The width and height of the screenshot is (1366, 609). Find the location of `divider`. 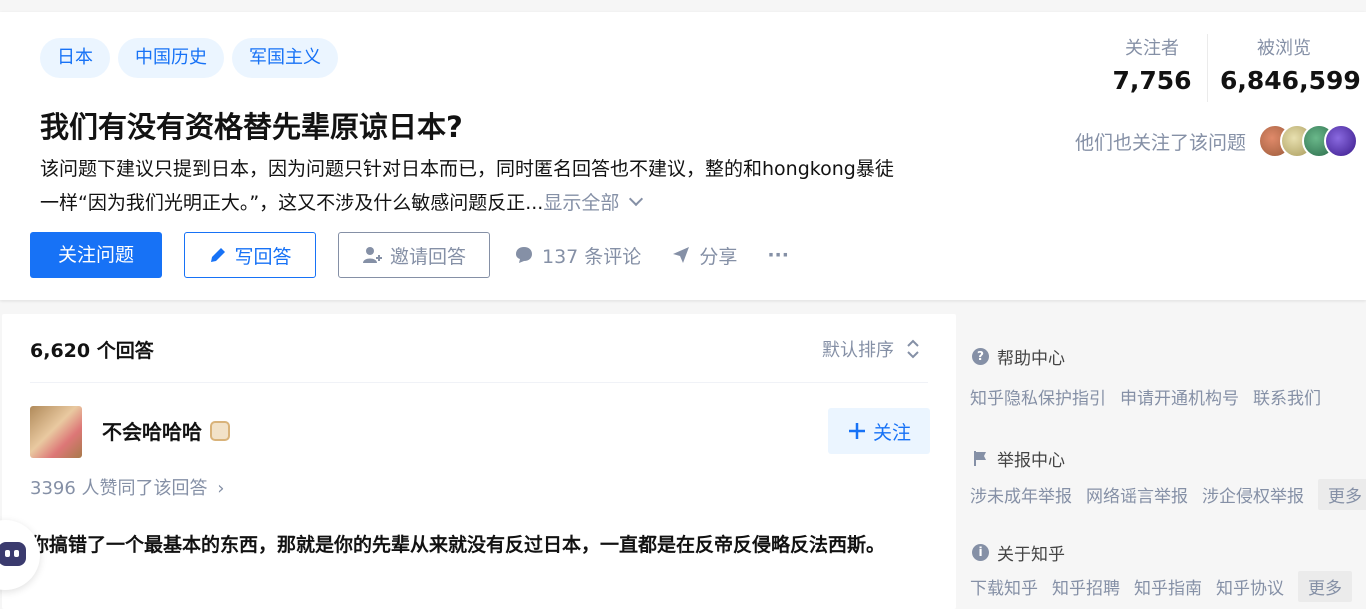

divider is located at coordinates (479, 382).